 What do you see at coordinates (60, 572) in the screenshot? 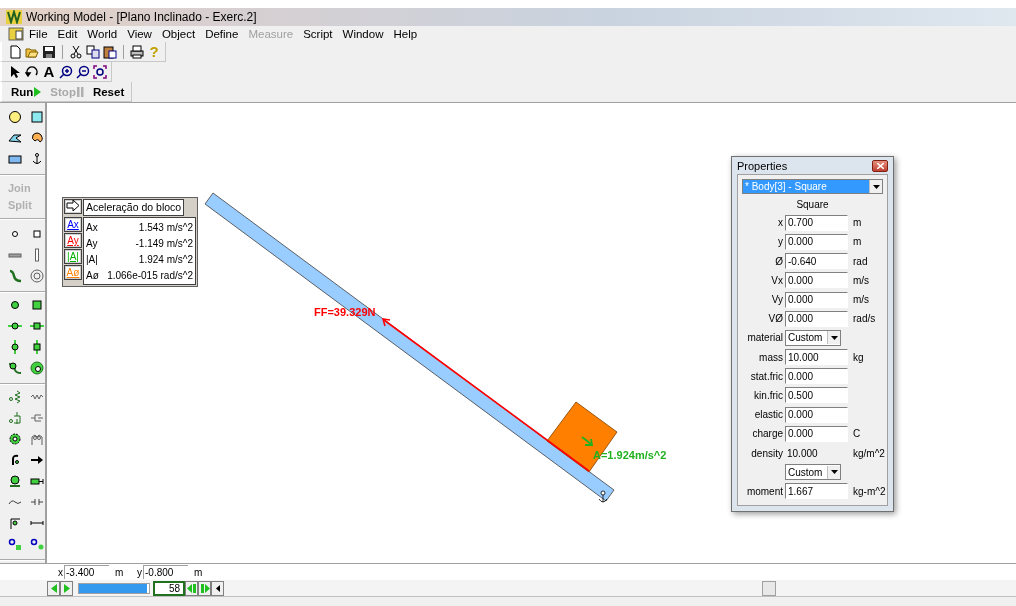
I see `coordinate-label: x` at bounding box center [60, 572].